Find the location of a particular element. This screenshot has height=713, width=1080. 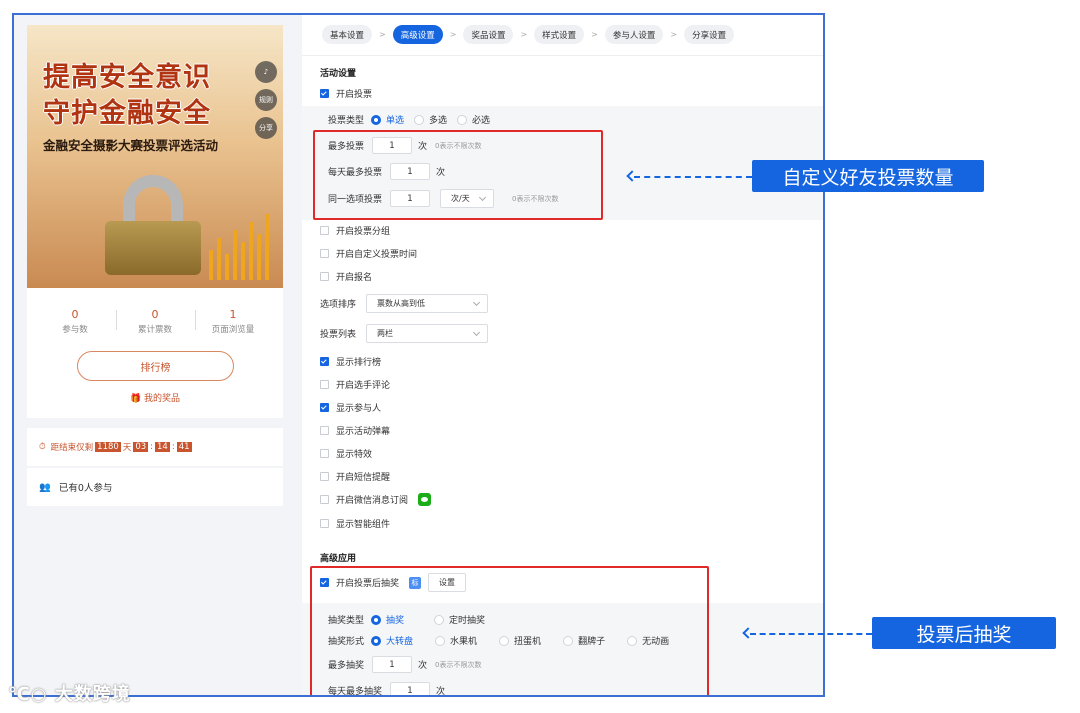

radio-required is located at coordinates (462, 119).